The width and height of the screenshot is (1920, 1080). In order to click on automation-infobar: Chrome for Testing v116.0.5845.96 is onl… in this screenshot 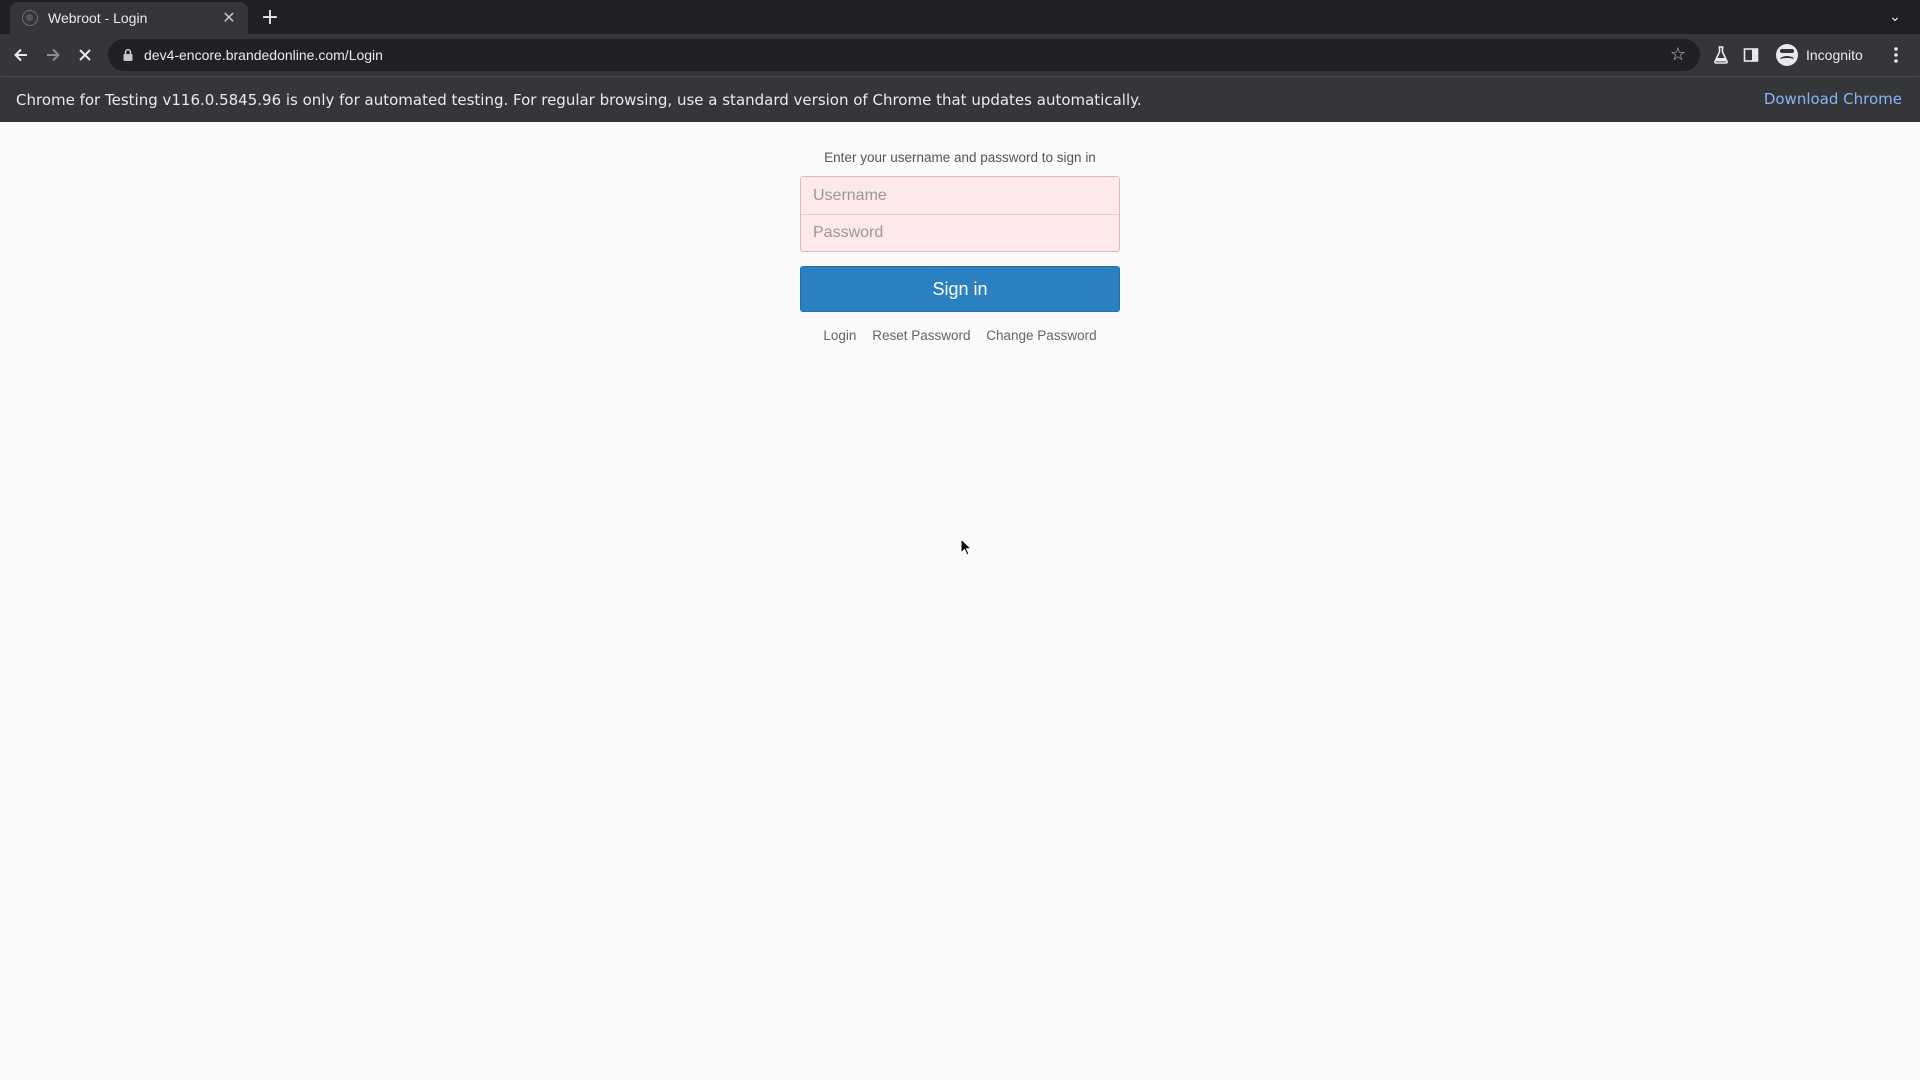, I will do `click(960, 99)`.